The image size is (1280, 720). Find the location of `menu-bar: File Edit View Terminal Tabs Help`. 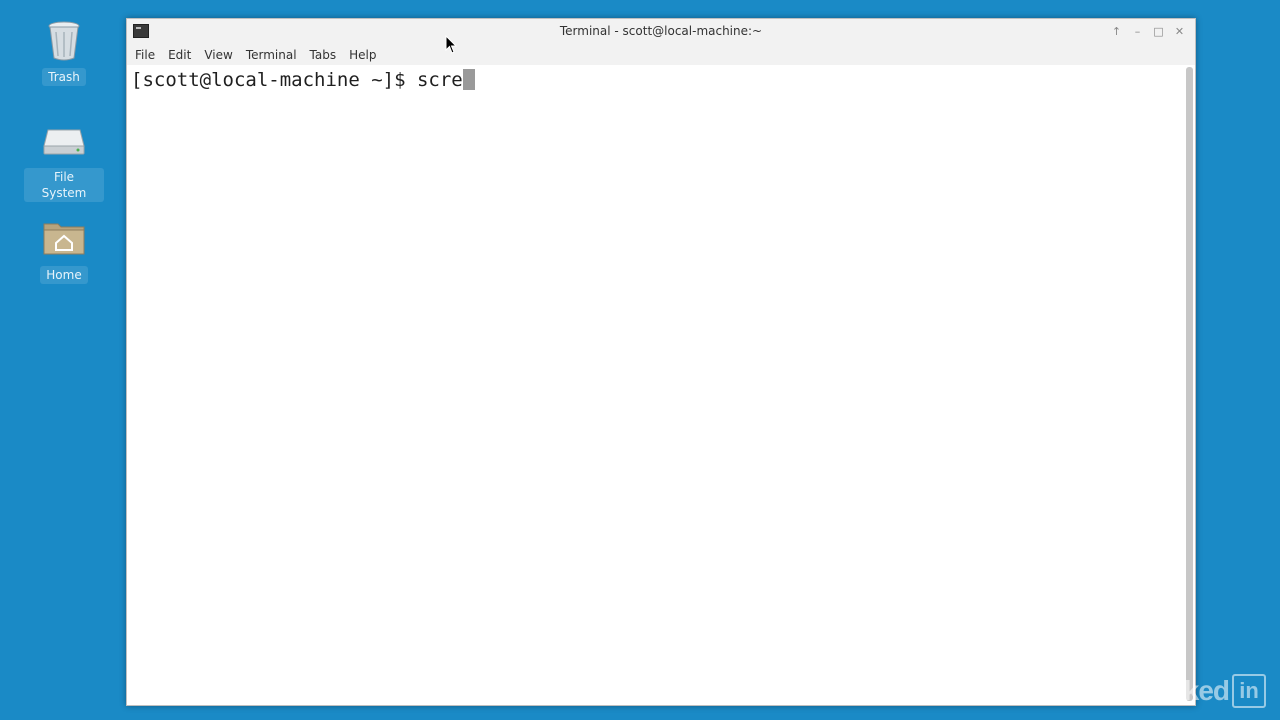

menu-bar: File Edit View Terminal Tabs Help is located at coordinates (661, 55).